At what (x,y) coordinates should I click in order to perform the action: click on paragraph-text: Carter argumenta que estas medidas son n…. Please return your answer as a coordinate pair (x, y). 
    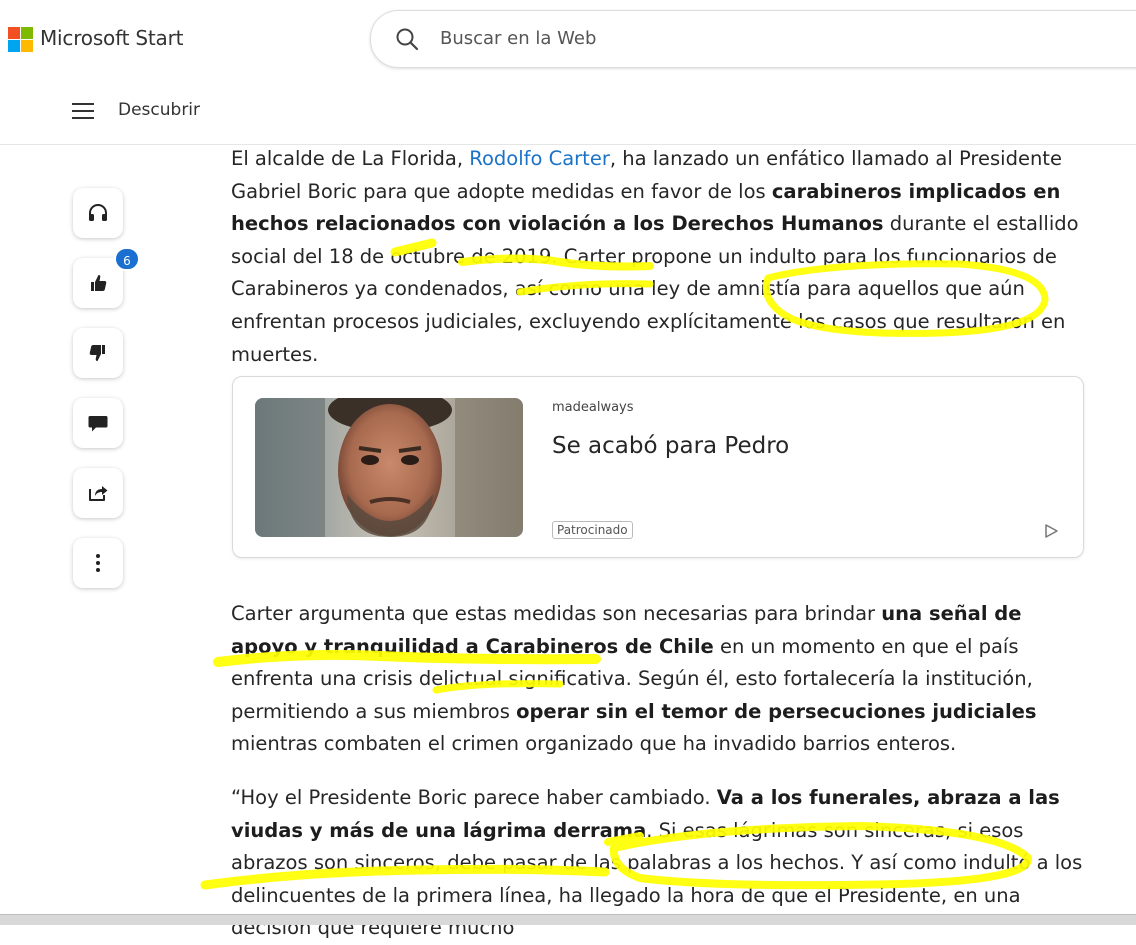
    Looking at the image, I should click on (556, 613).